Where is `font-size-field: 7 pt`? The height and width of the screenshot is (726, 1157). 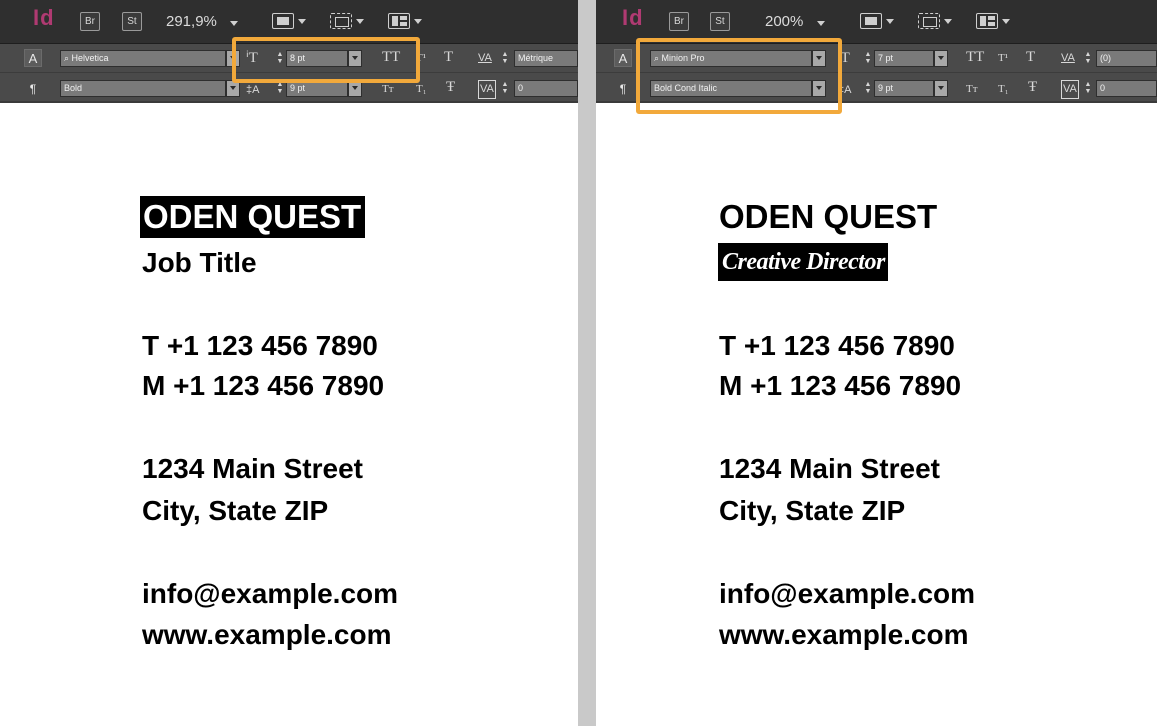
font-size-field: 7 pt is located at coordinates (904, 58).